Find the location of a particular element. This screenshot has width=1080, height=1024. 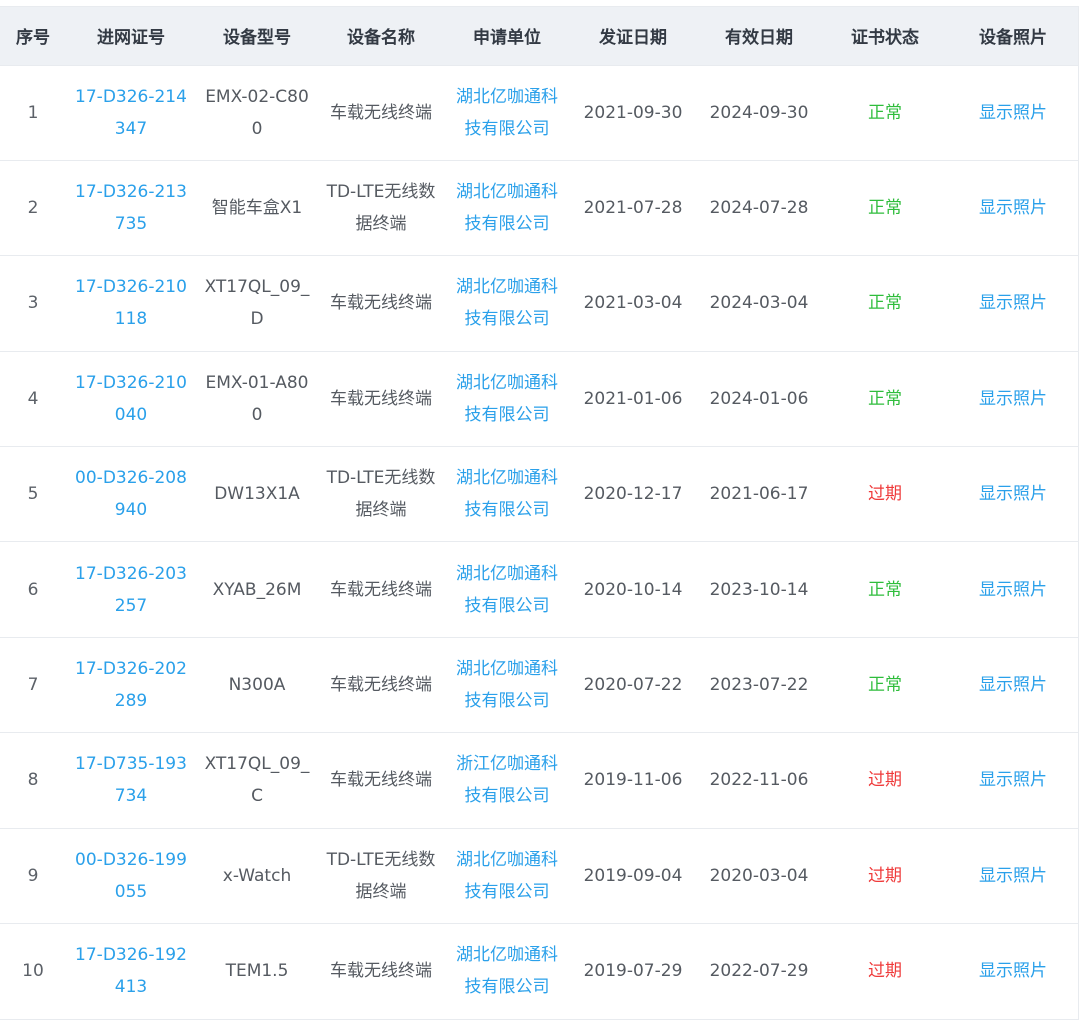

row-index: 5 is located at coordinates (33, 494).